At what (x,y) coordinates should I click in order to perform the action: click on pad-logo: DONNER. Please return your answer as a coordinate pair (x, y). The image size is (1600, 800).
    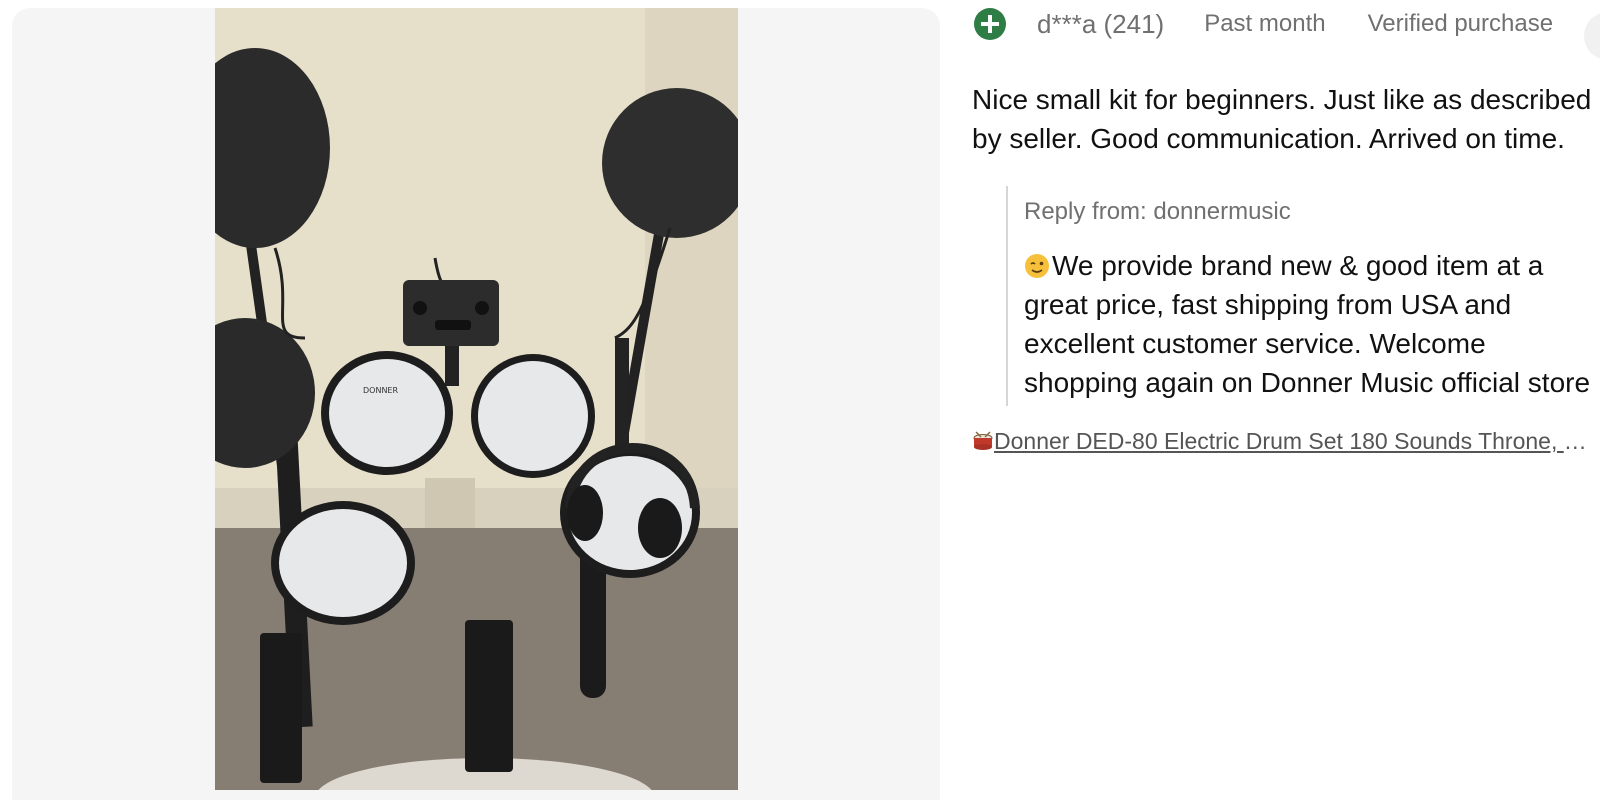
    Looking at the image, I should click on (380, 390).